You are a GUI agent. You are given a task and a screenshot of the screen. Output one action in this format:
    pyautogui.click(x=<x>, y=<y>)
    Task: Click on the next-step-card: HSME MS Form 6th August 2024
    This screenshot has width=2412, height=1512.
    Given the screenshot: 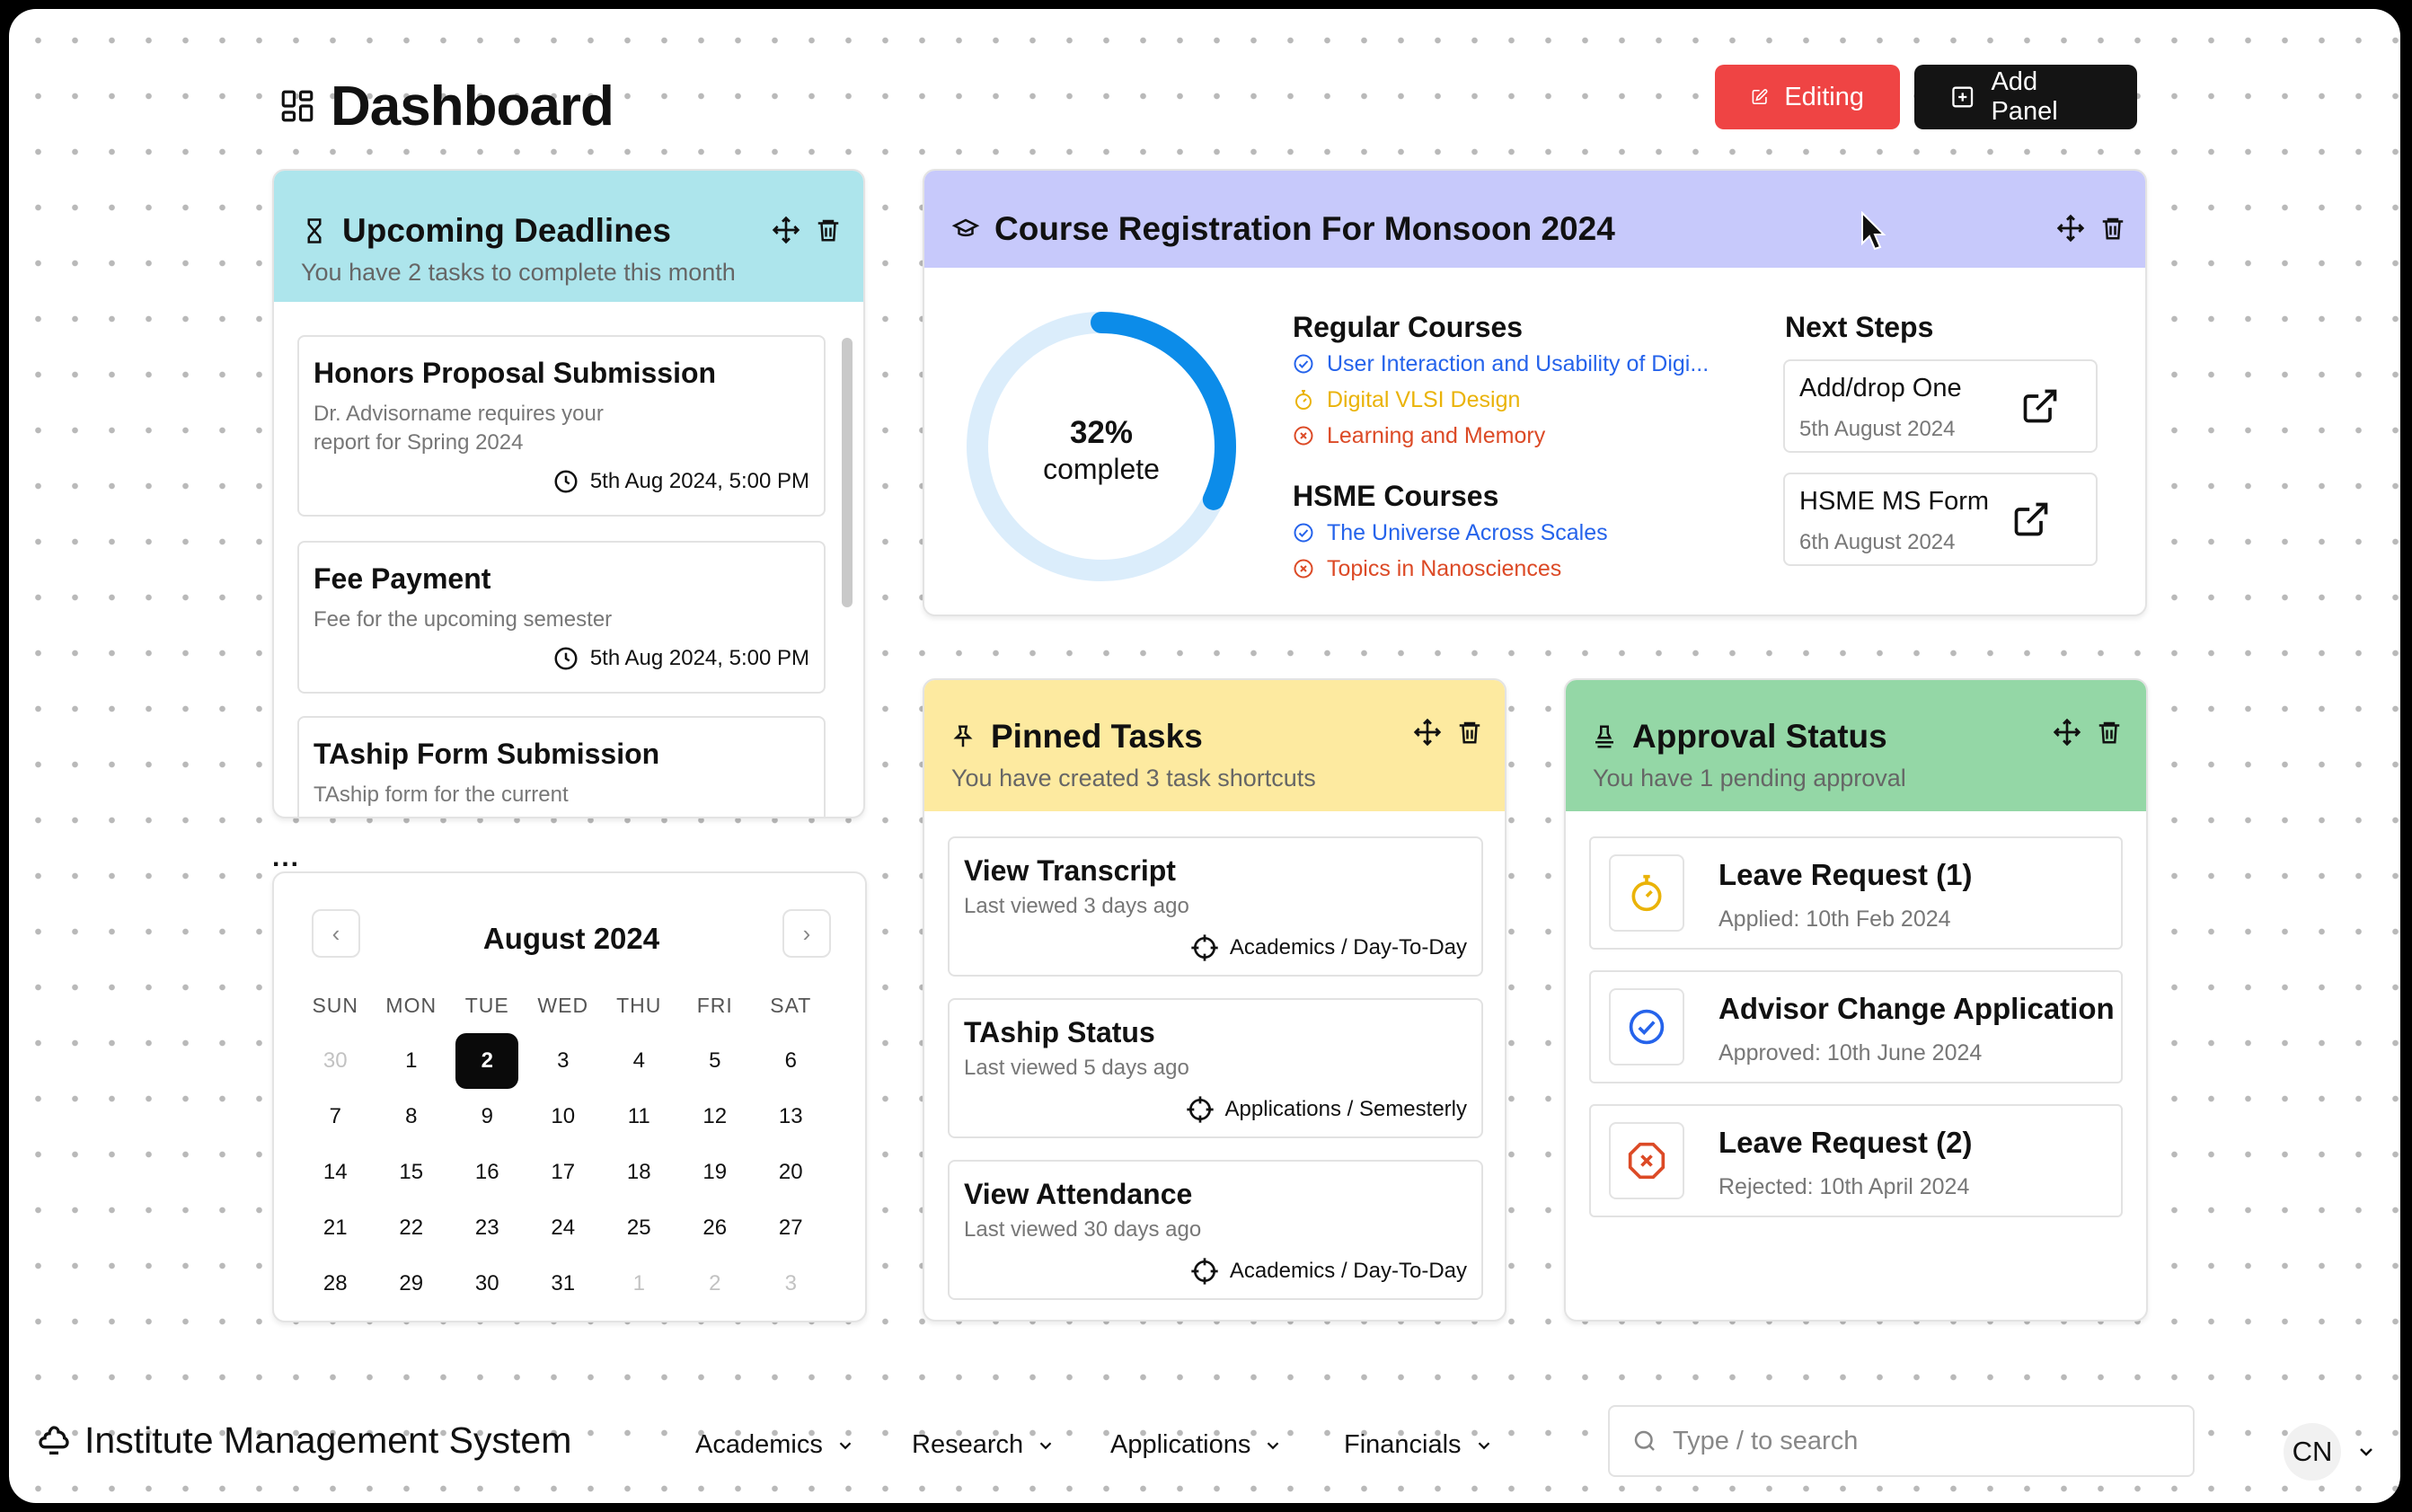 What is the action you would take?
    pyautogui.click(x=1941, y=520)
    